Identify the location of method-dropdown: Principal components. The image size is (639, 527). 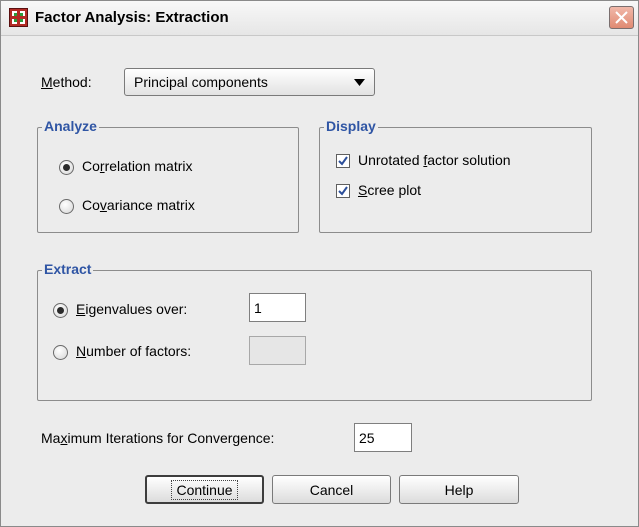
(249, 82).